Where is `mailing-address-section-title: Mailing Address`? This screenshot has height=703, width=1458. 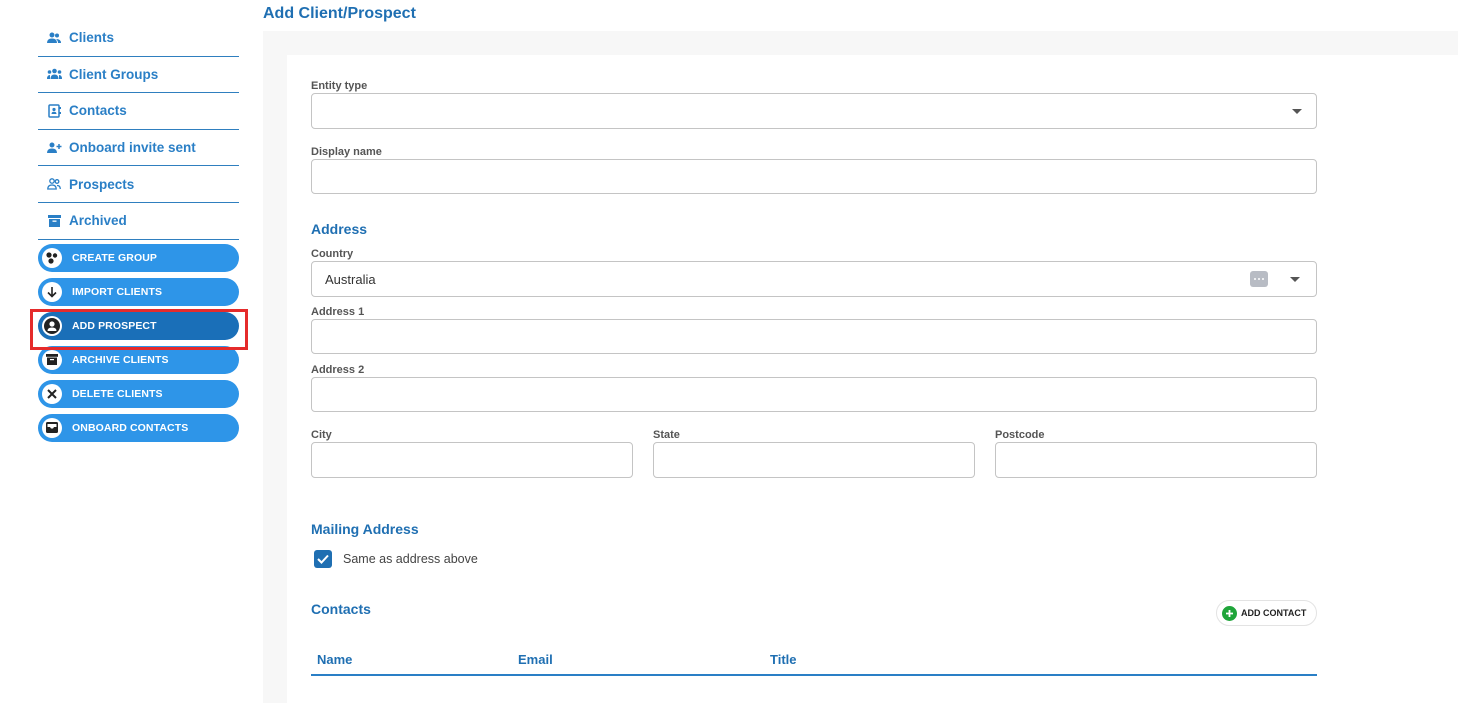 mailing-address-section-title: Mailing Address is located at coordinates (365, 529).